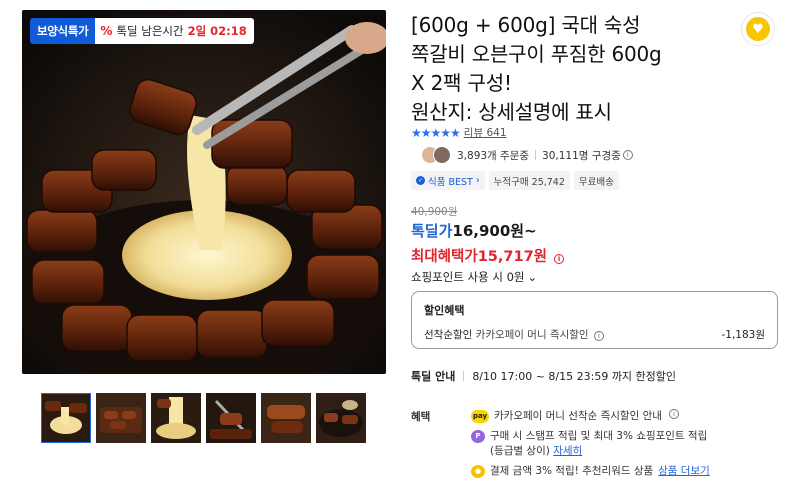  I want to click on ribs-closeup-photo, so click(286, 418).